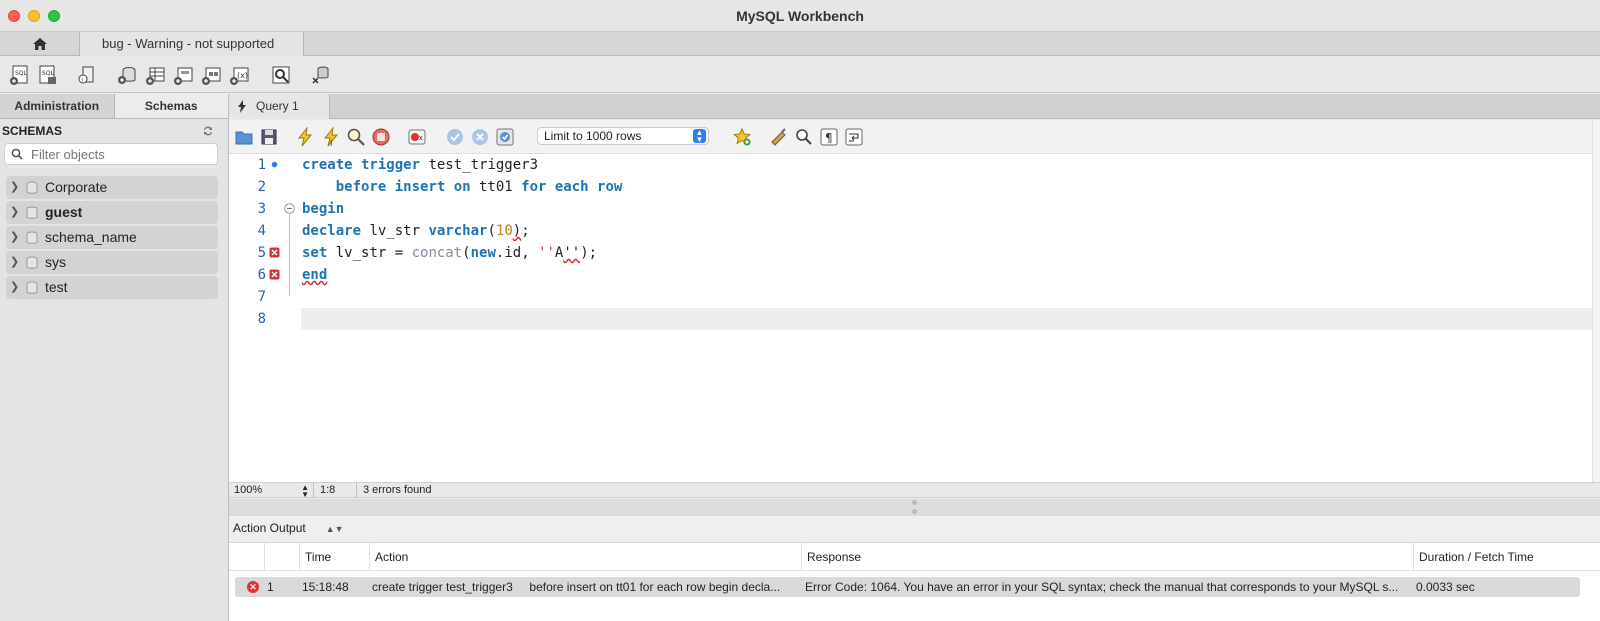 The height and width of the screenshot is (621, 1600). Describe the element at coordinates (1596, 301) in the screenshot. I see `editor-scrollbar` at that location.